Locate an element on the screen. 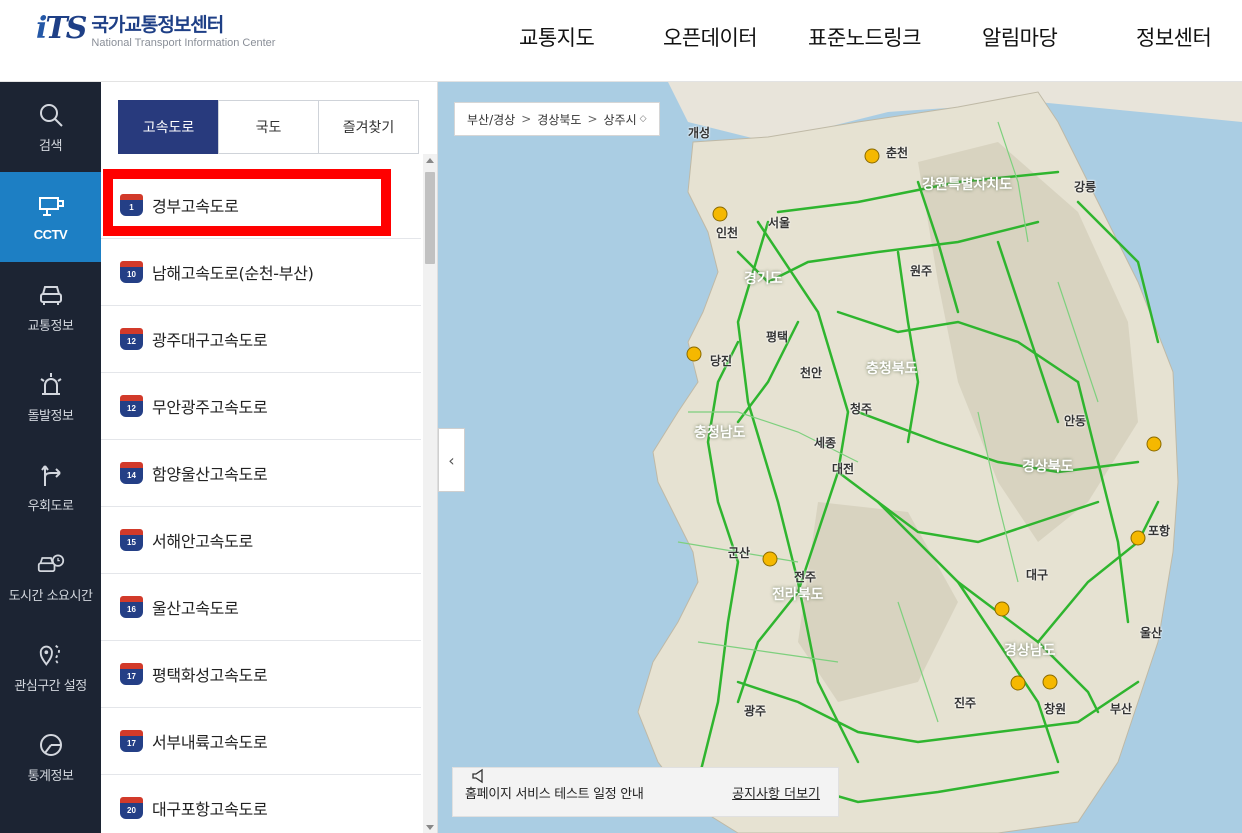  map-label-city: 개성 is located at coordinates (699, 133).